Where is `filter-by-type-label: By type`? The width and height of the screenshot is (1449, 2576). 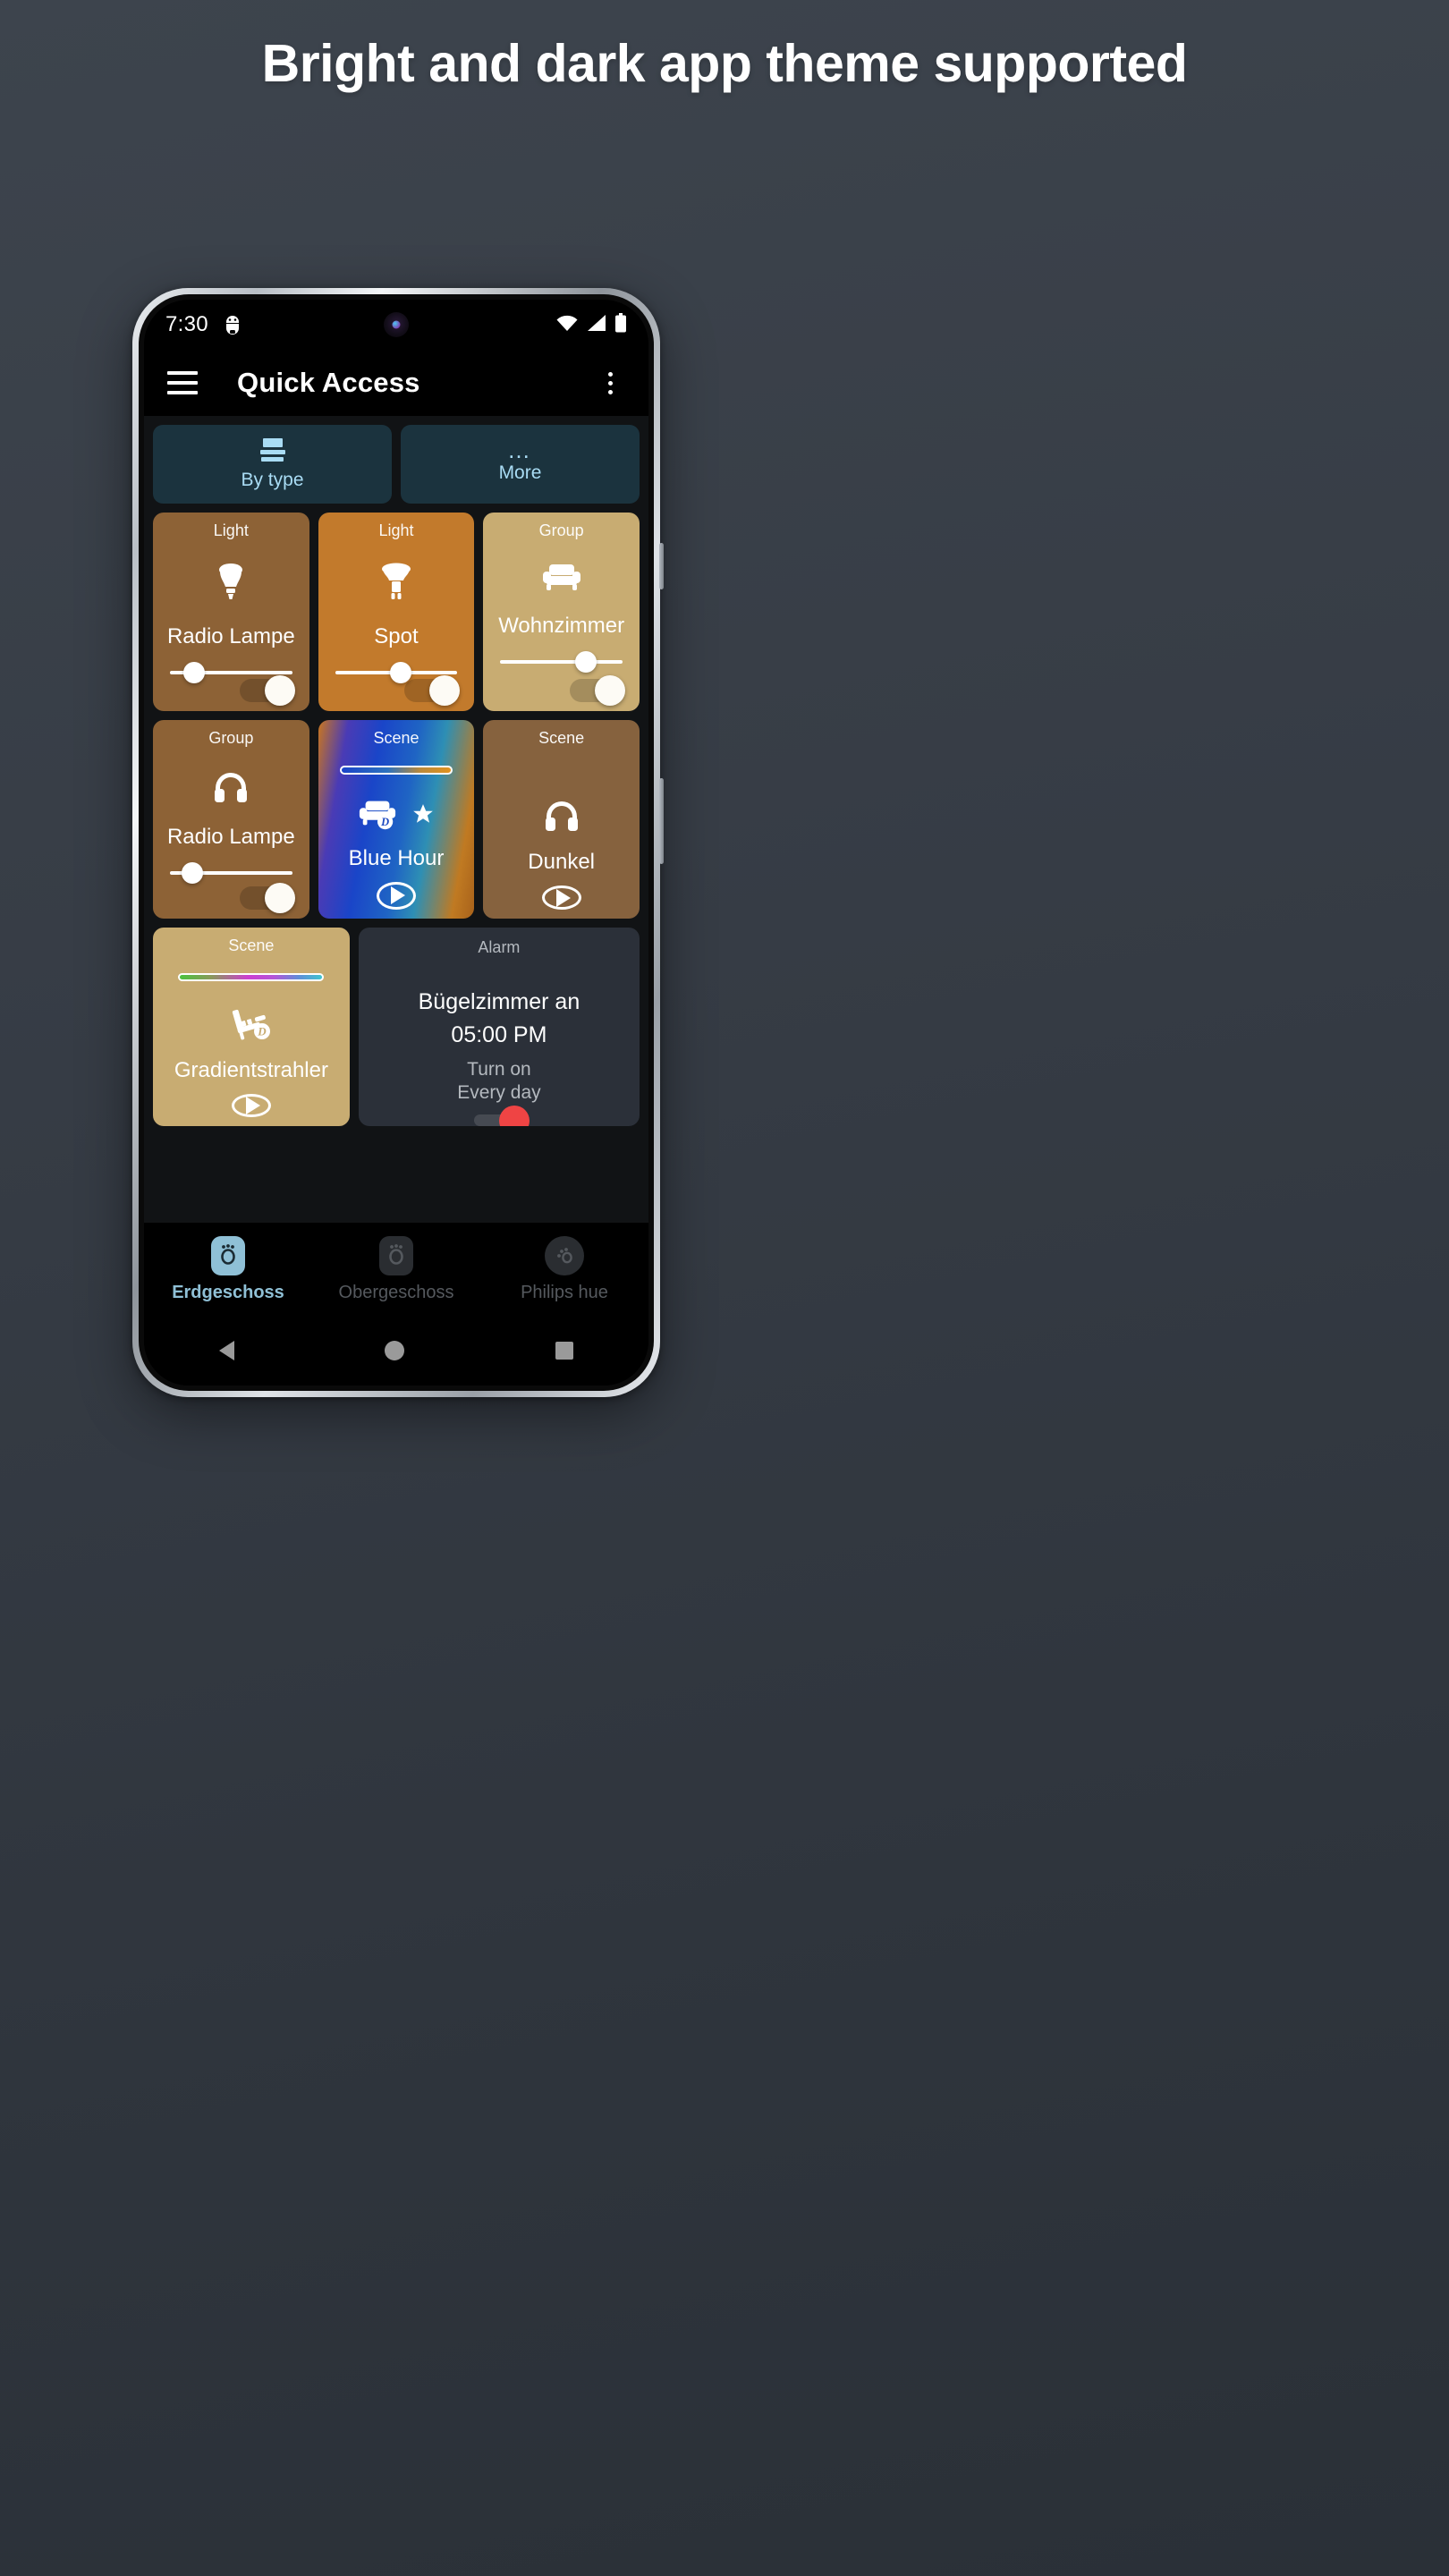
filter-by-type-label: By type is located at coordinates (272, 479).